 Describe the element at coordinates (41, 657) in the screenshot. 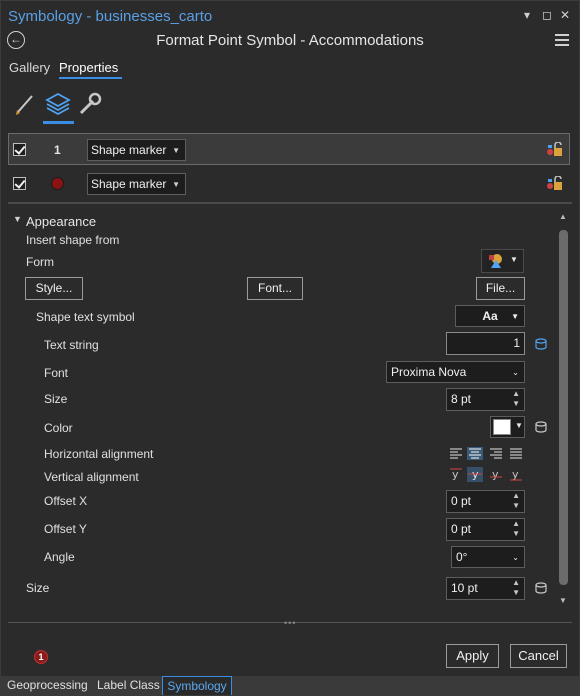

I see `error-count-badge: 1` at that location.